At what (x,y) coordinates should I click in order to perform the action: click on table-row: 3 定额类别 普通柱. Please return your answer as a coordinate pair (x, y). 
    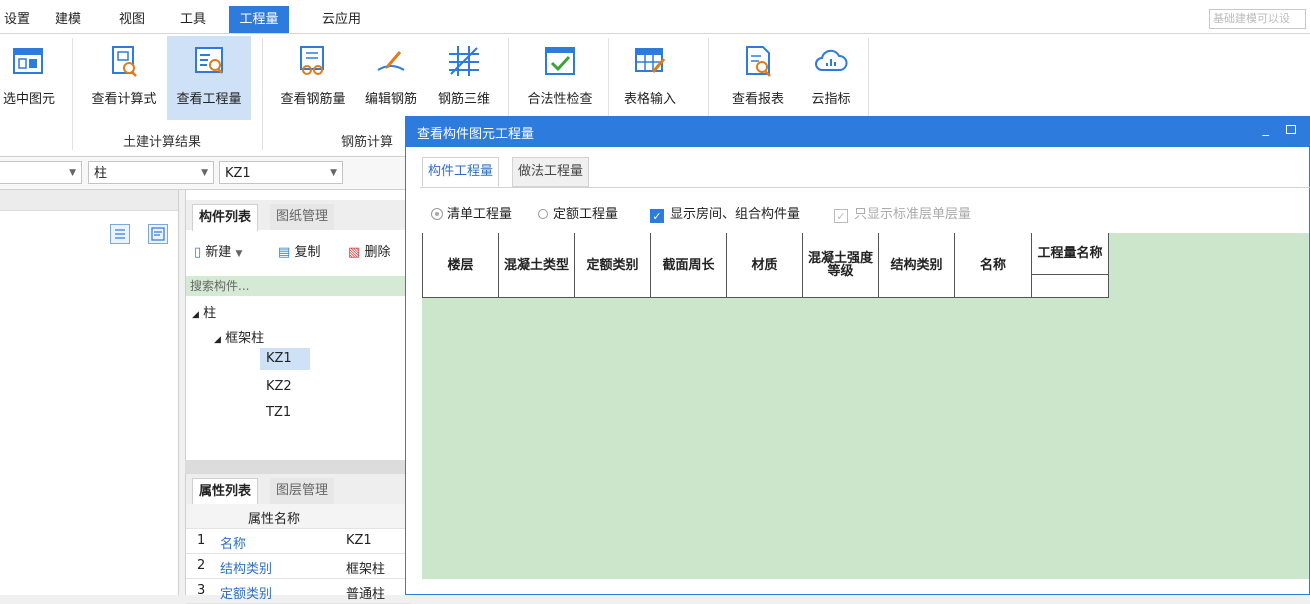
    Looking at the image, I should click on (298, 591).